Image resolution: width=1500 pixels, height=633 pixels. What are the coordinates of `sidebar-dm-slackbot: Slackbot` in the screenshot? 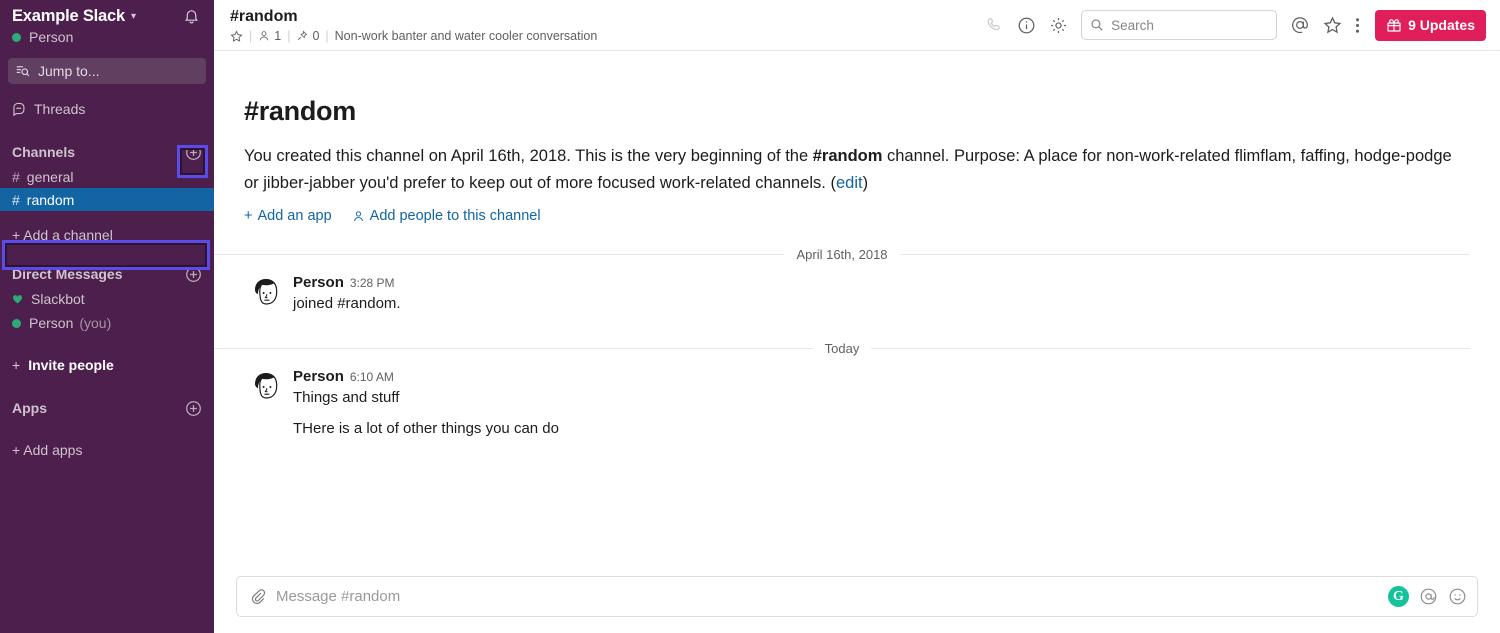 It's located at (107, 299).